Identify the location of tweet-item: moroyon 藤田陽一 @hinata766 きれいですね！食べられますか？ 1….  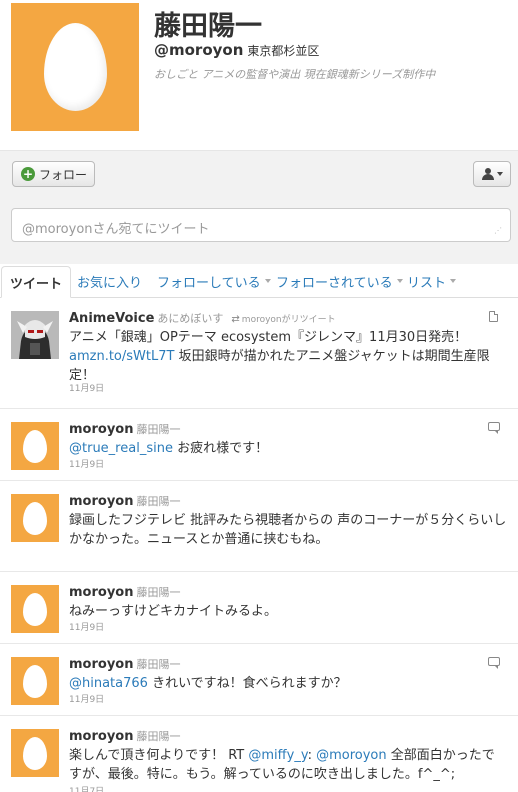
(259, 680).